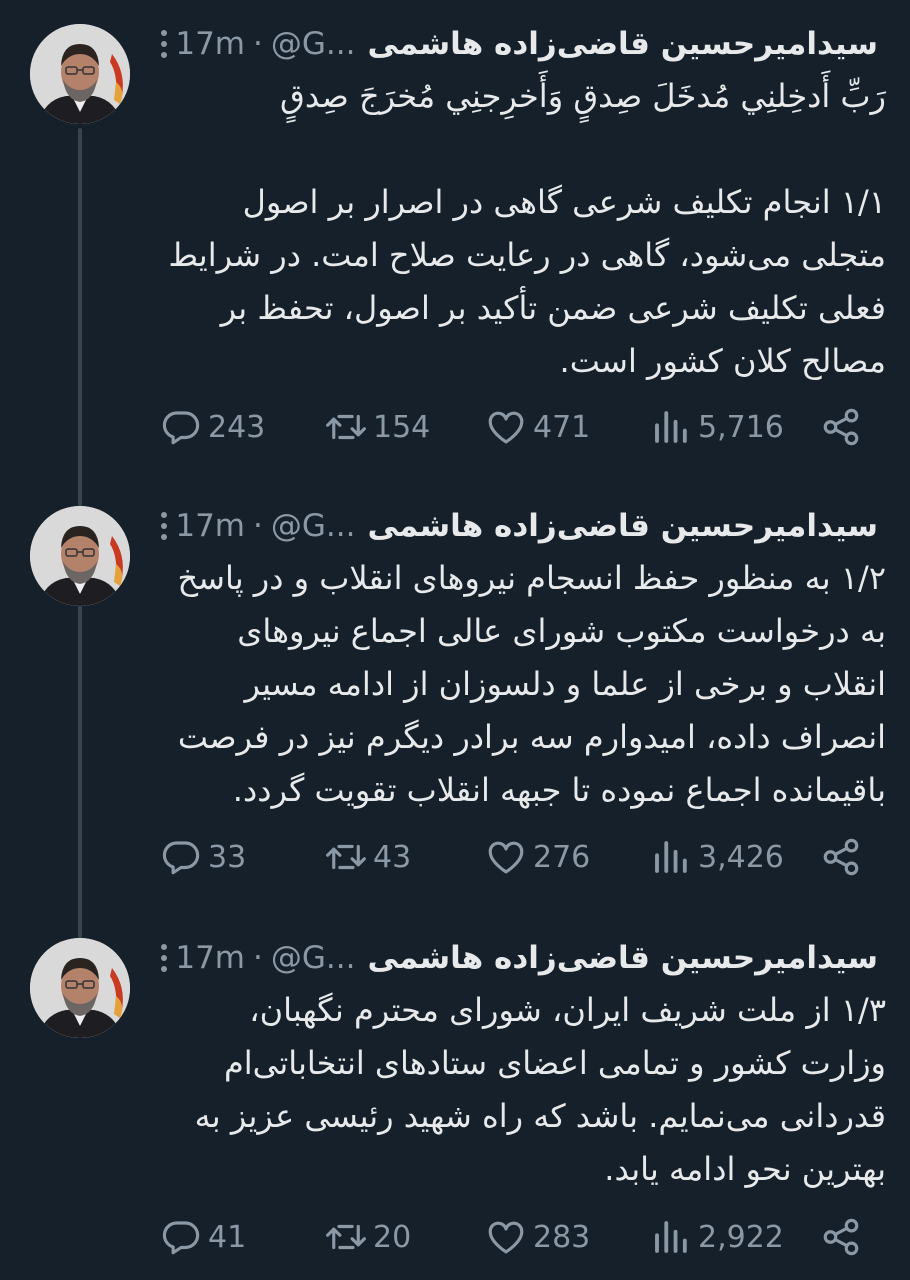 This screenshot has width=910, height=1280. I want to click on action-bar: 33 43 276 3,426, so click(515, 857).